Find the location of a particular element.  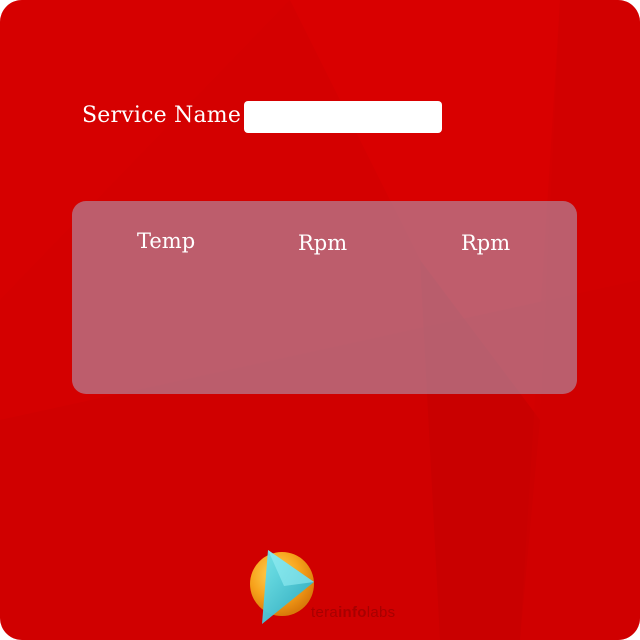

temp-column-header: Temp is located at coordinates (166, 241).